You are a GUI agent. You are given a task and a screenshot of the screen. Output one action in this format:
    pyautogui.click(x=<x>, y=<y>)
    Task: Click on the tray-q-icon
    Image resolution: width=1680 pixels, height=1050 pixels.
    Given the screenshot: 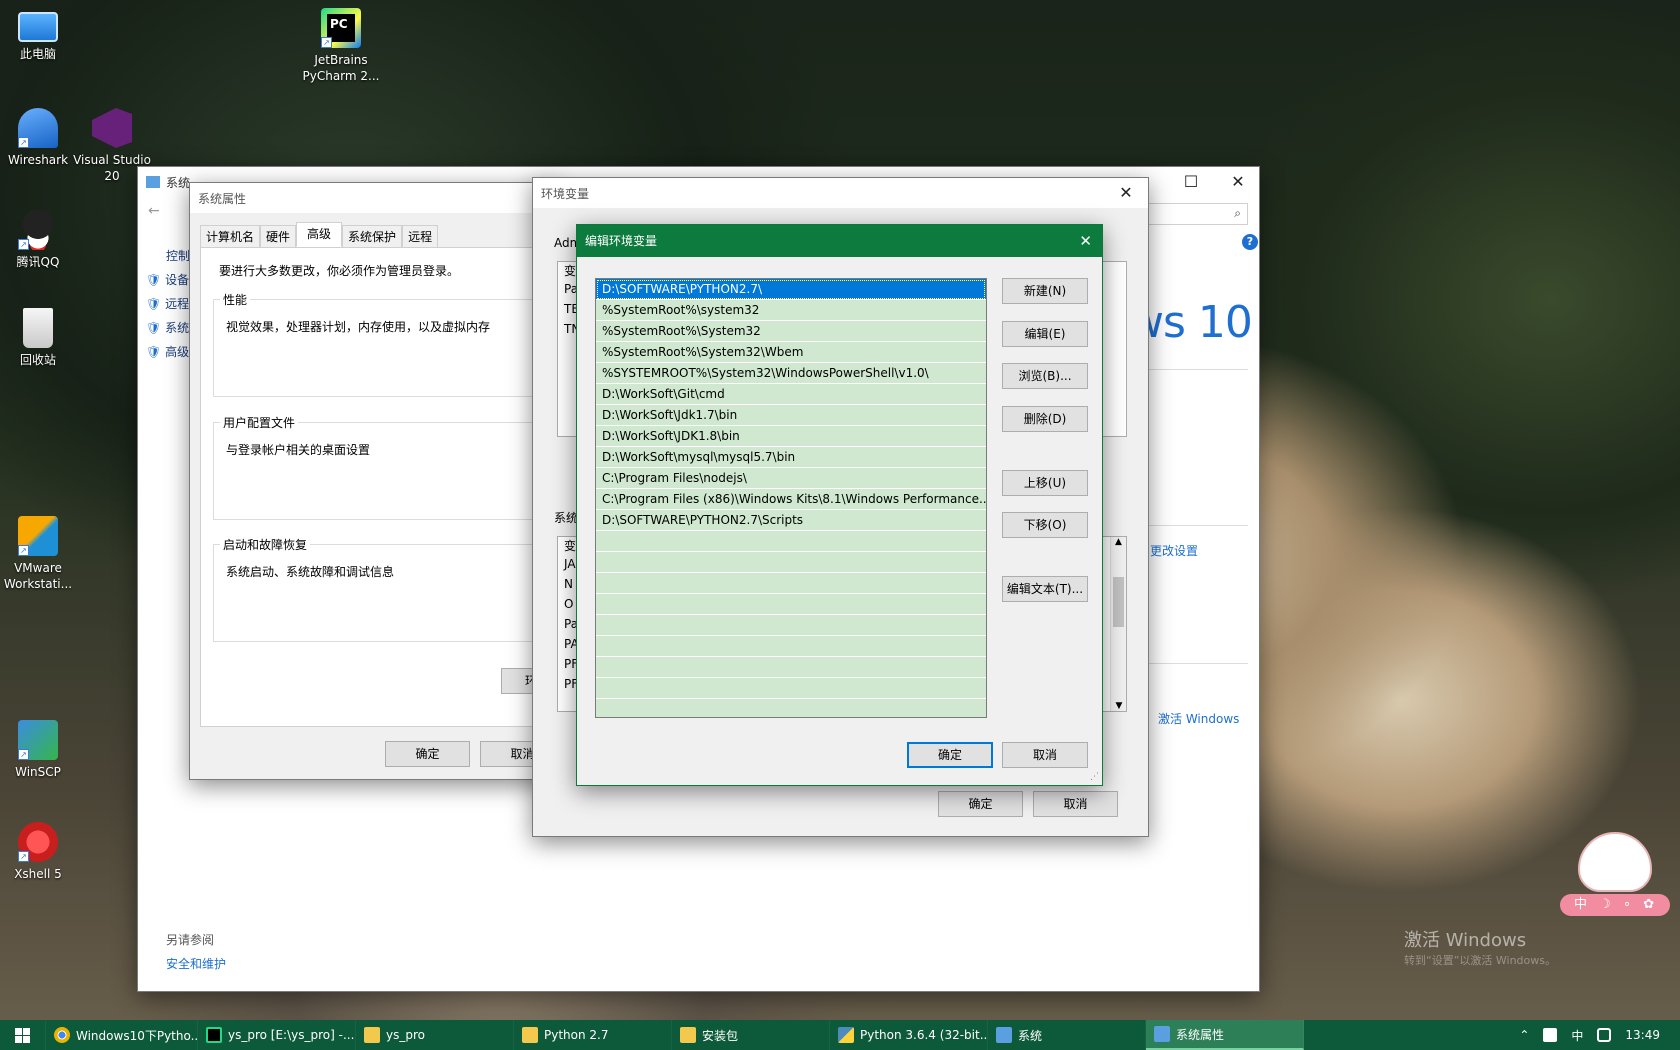 What is the action you would take?
    pyautogui.click(x=1604, y=1035)
    